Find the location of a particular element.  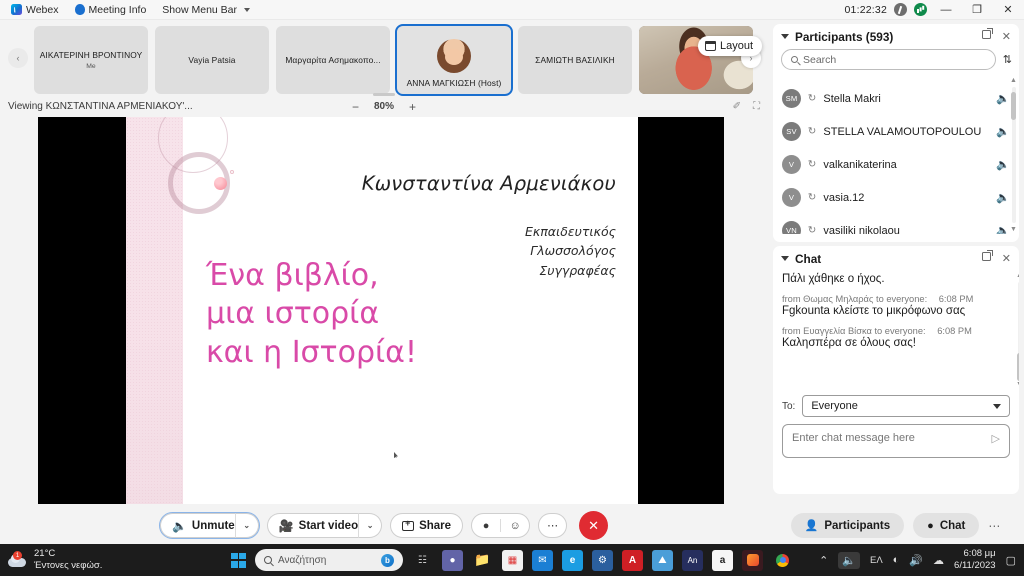

participant-row: V ↻ valkanikaterina 🔈 is located at coordinates (896, 164).